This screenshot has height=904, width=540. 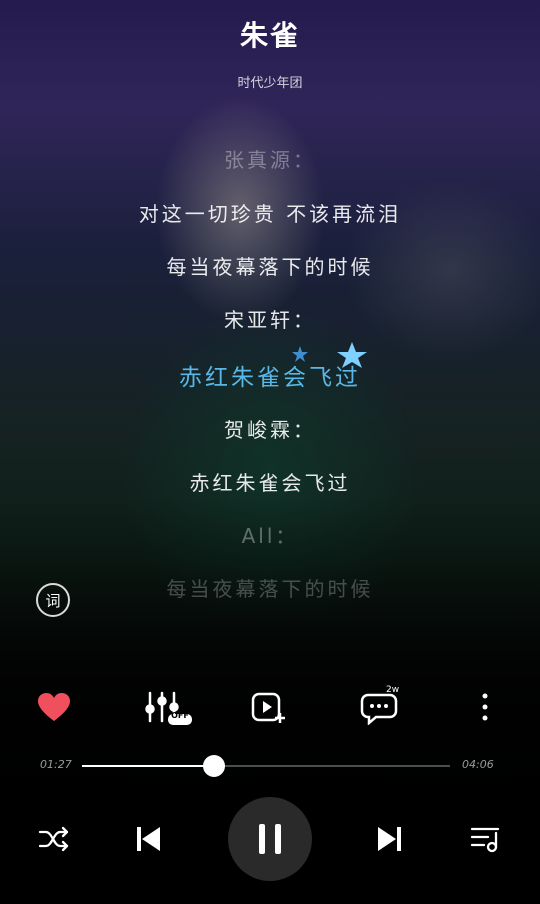 What do you see at coordinates (485, 707) in the screenshot?
I see `more-options-icon` at bounding box center [485, 707].